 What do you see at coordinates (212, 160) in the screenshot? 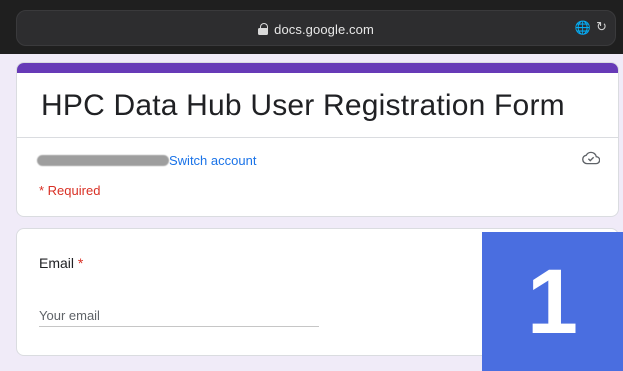
I see `switch-account-link: Switch account` at bounding box center [212, 160].